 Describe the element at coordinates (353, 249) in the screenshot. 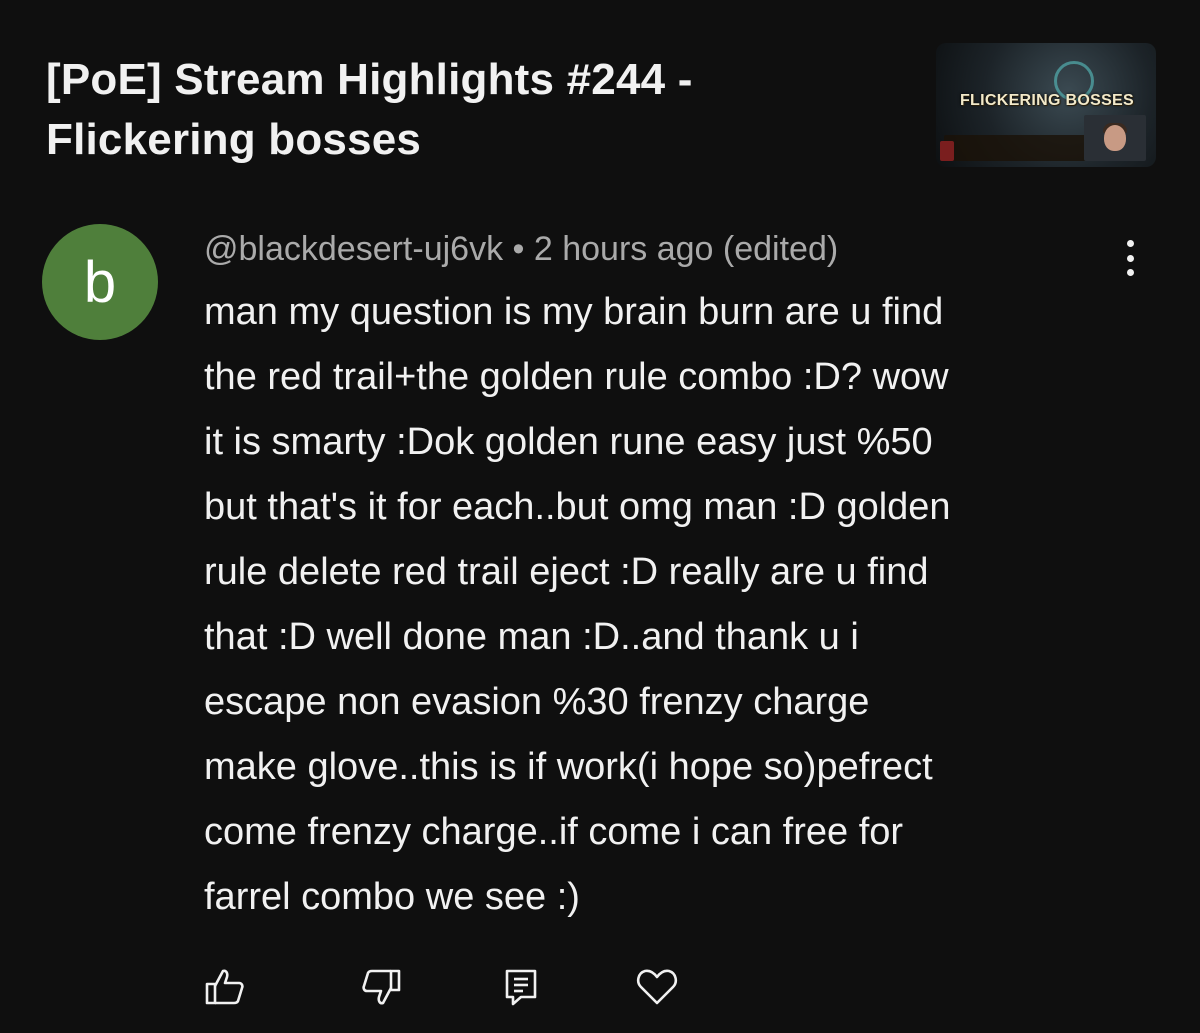

I see `comment-author: @blackdesert-uj6vk` at that location.